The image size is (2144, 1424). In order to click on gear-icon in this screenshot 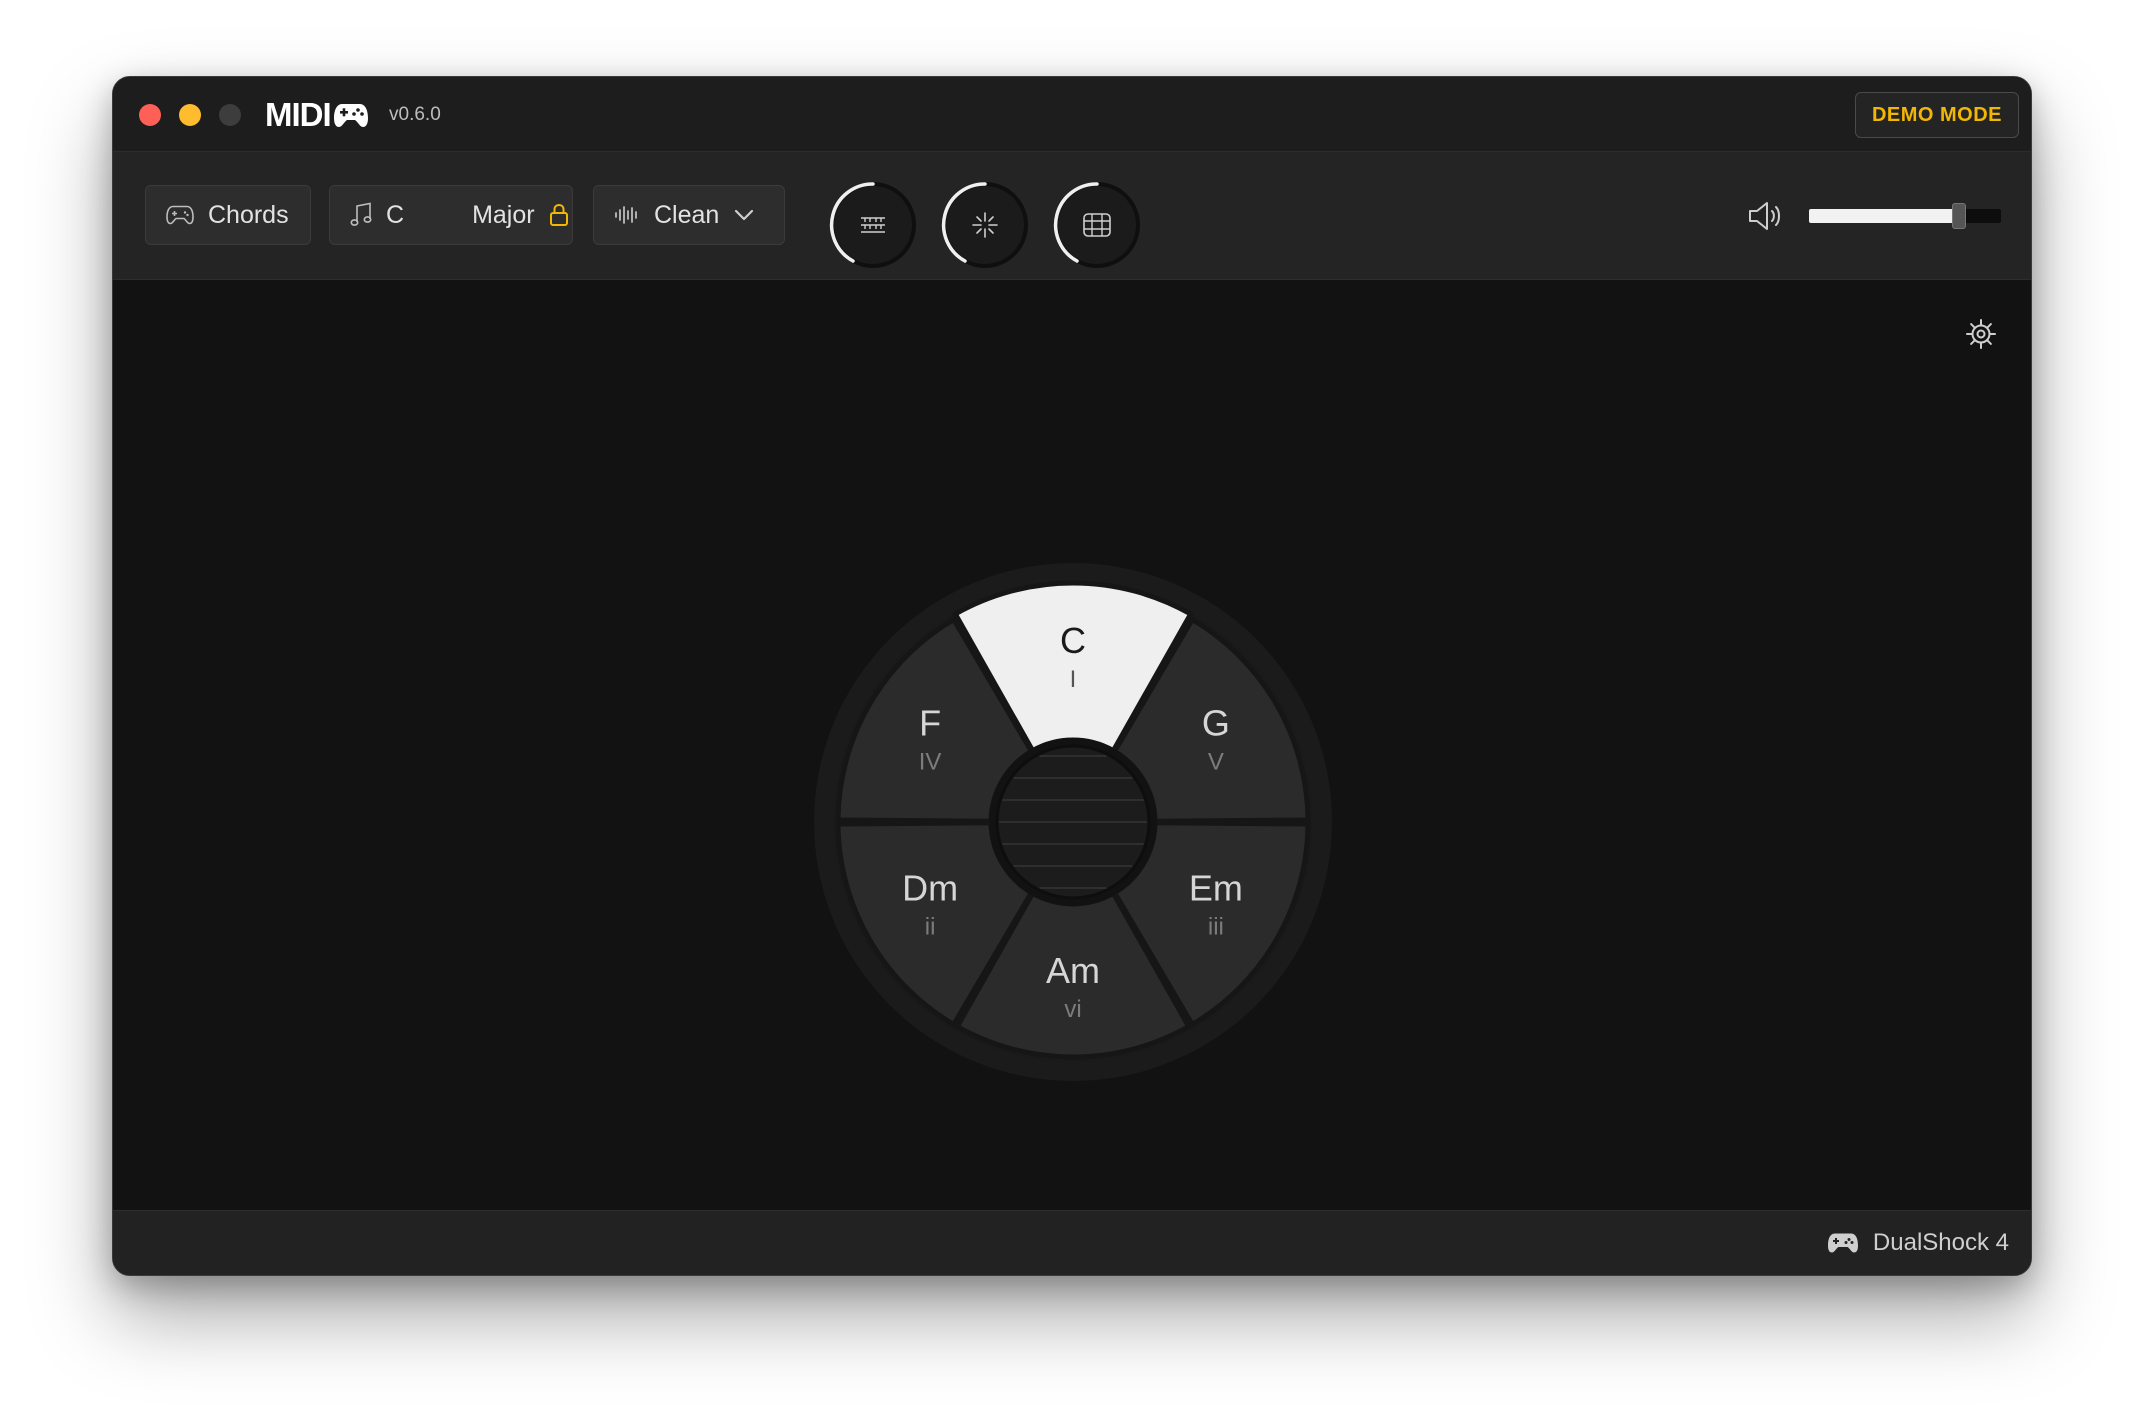, I will do `click(1981, 334)`.